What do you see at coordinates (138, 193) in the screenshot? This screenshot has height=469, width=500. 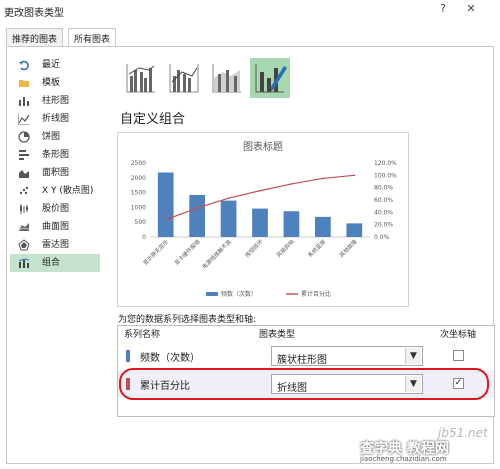 I see `y-tick-label: 1500` at bounding box center [138, 193].